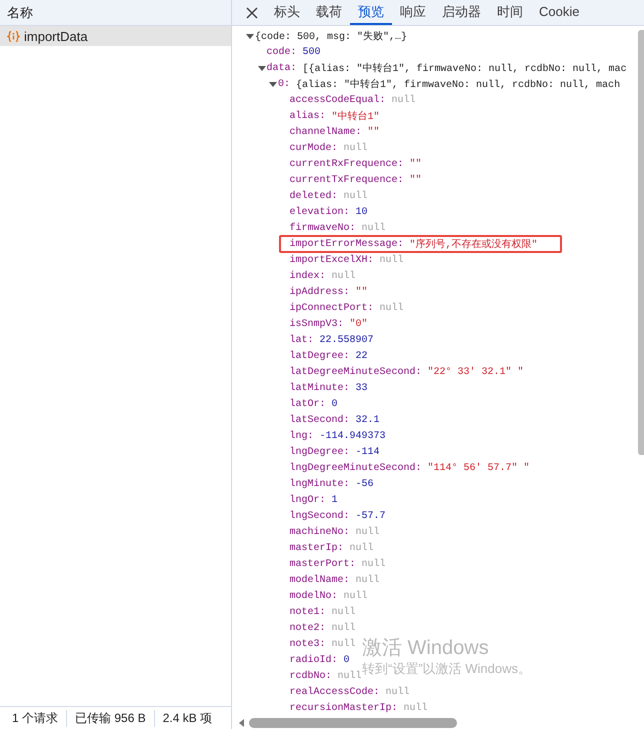 Image resolution: width=644 pixels, height=729 pixels. What do you see at coordinates (317, 548) in the screenshot?
I see `json-key: masterIp:` at bounding box center [317, 548].